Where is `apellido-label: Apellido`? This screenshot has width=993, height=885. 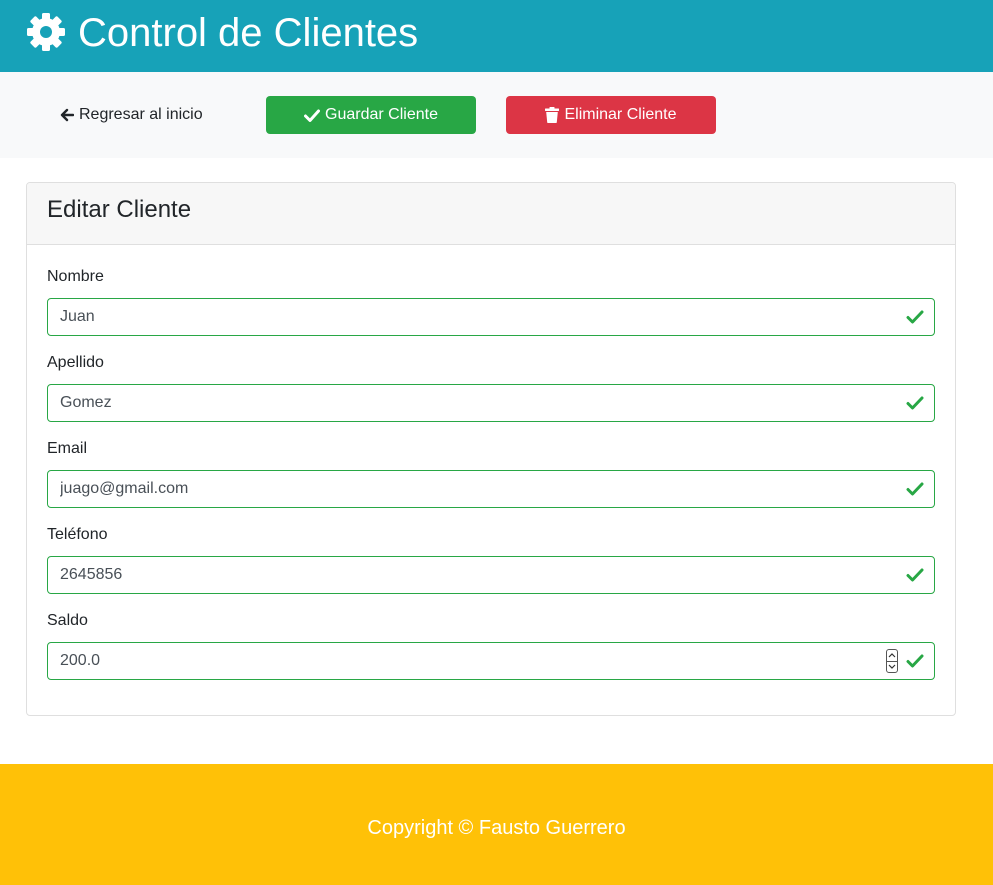 apellido-label: Apellido is located at coordinates (75, 362).